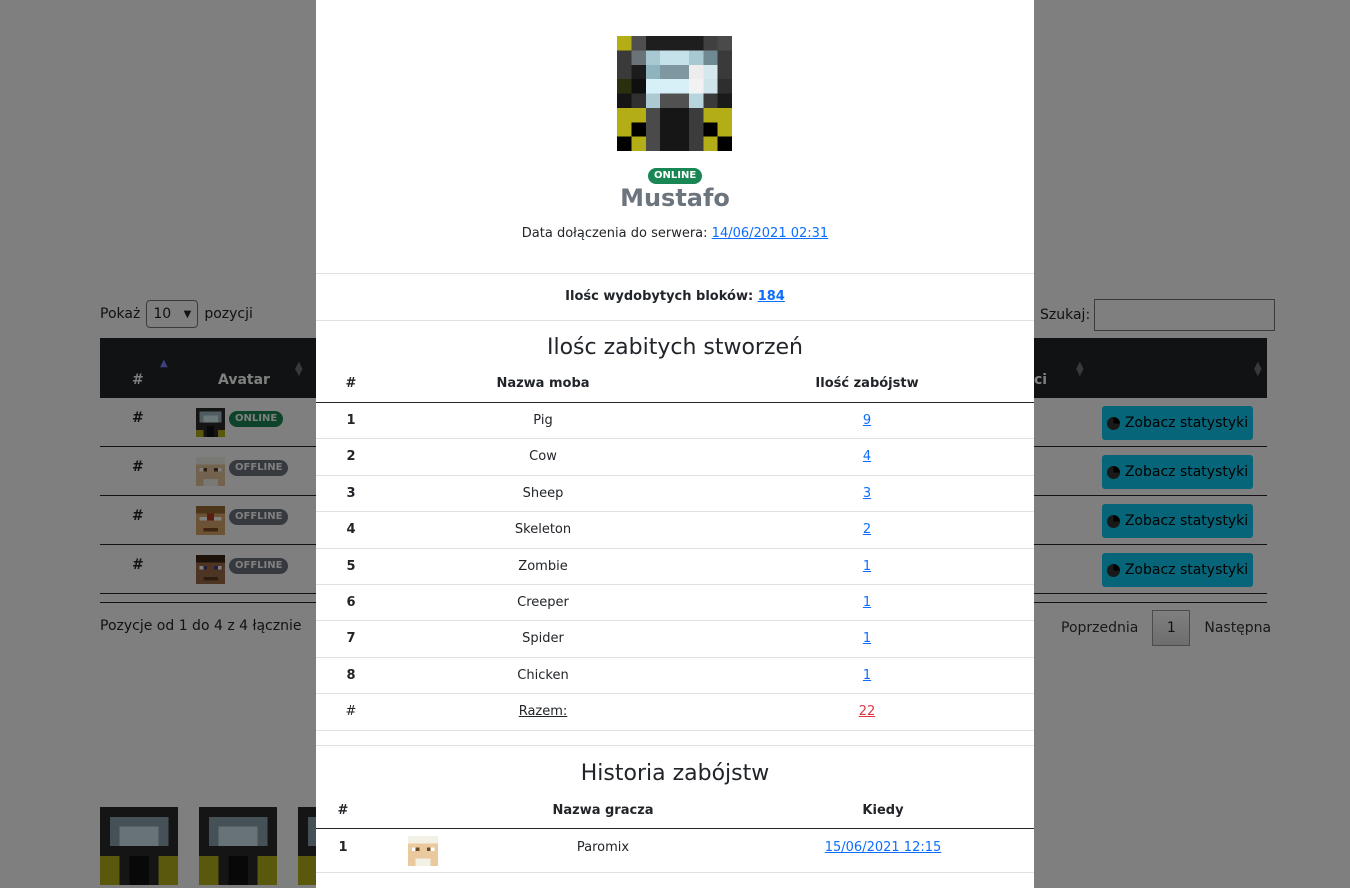 The height and width of the screenshot is (888, 1350). Describe the element at coordinates (867, 493) in the screenshot. I see `kill-count-link: 3` at that location.